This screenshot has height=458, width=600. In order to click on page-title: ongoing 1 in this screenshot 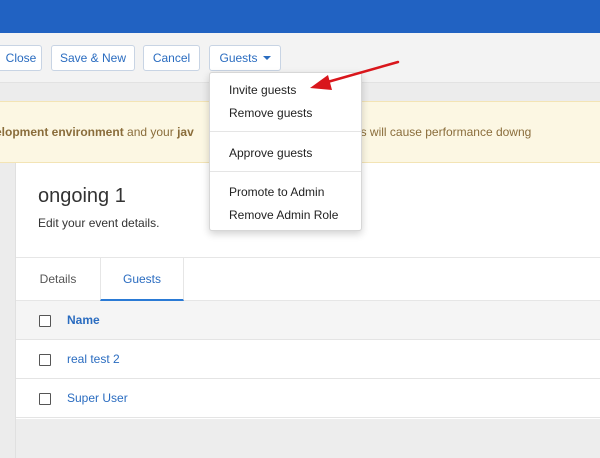, I will do `click(82, 196)`.